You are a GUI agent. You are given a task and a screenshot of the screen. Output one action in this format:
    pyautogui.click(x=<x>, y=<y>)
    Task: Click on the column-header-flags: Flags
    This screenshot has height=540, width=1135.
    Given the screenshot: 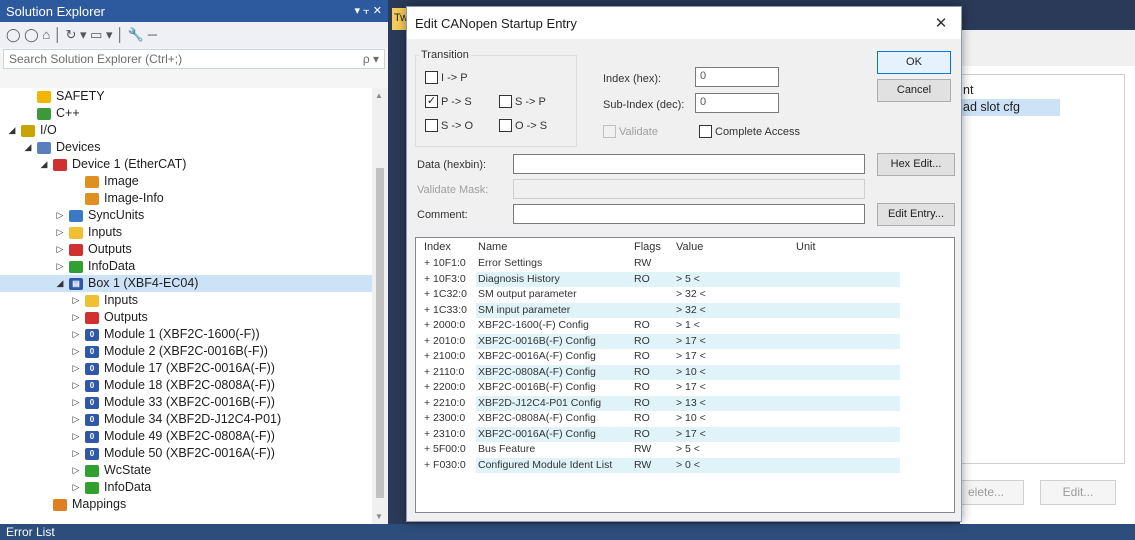 What is the action you would take?
    pyautogui.click(x=653, y=247)
    